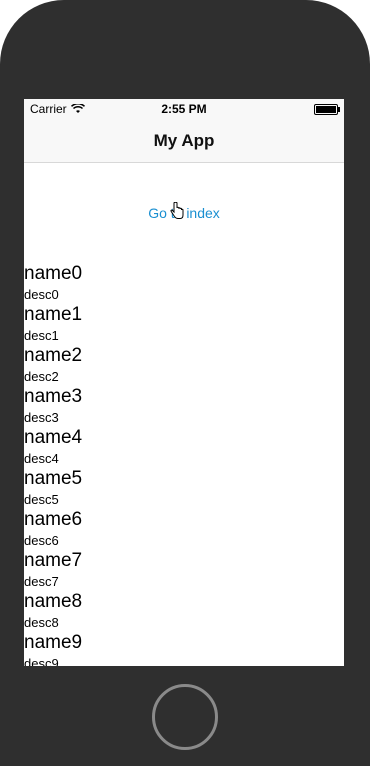 This screenshot has width=370, height=766. Describe the element at coordinates (41, 335) in the screenshot. I see `item-desc: desc1` at that location.